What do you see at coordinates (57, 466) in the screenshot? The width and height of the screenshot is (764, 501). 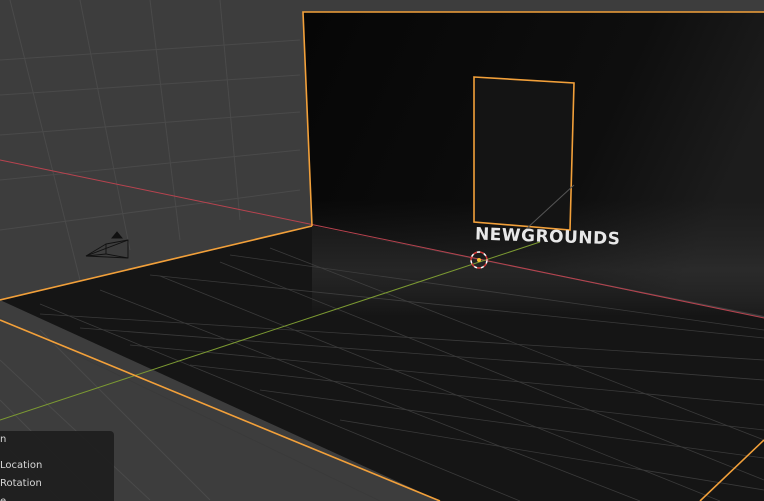 I see `operator-panel: n Location Rotation e` at bounding box center [57, 466].